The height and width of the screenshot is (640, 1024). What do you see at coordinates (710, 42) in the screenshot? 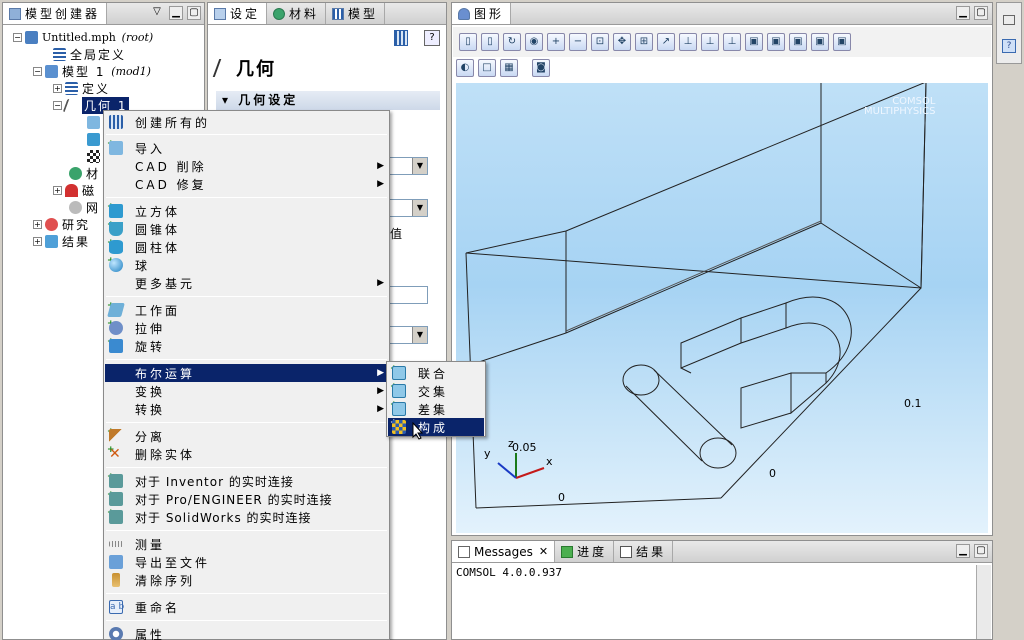
I see `view-yz-icon: ⊥` at bounding box center [710, 42].